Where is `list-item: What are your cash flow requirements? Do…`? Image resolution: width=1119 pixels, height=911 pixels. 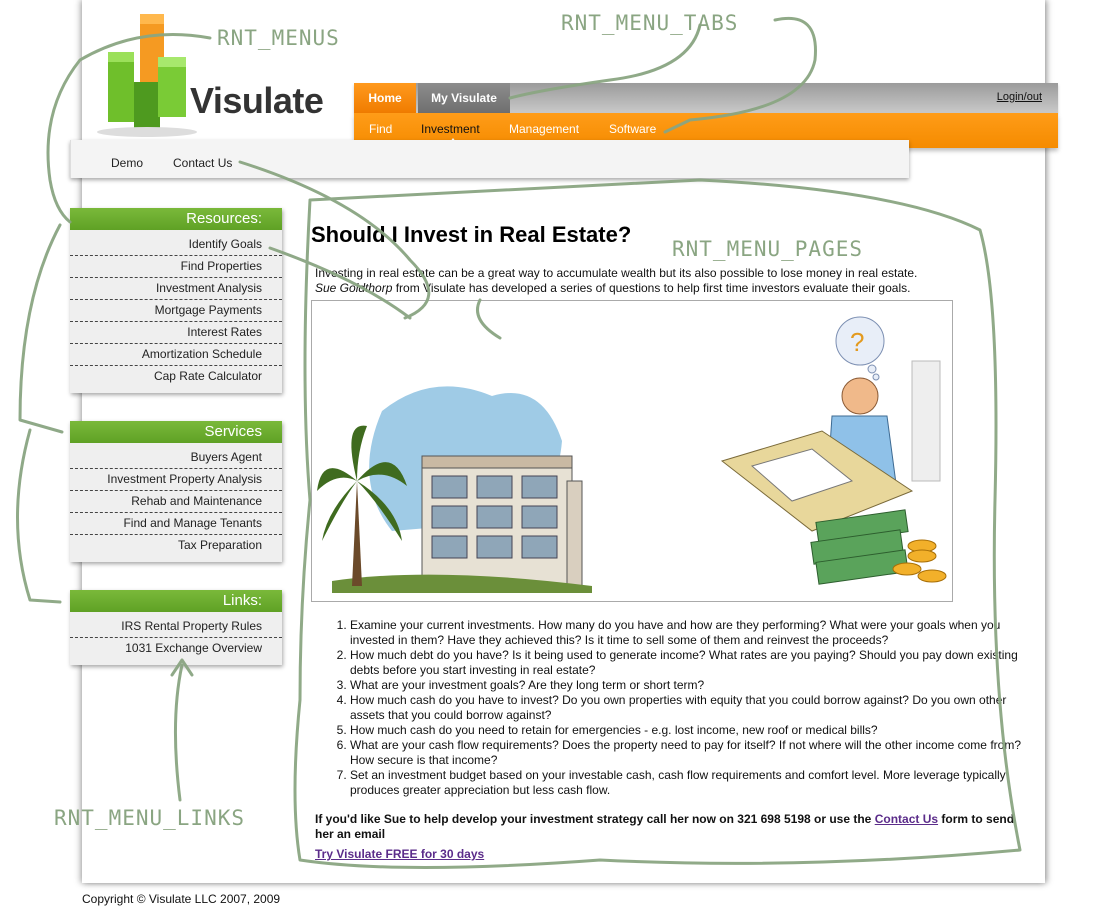
list-item: What are your cash flow requirements? Do… is located at coordinates (695, 753).